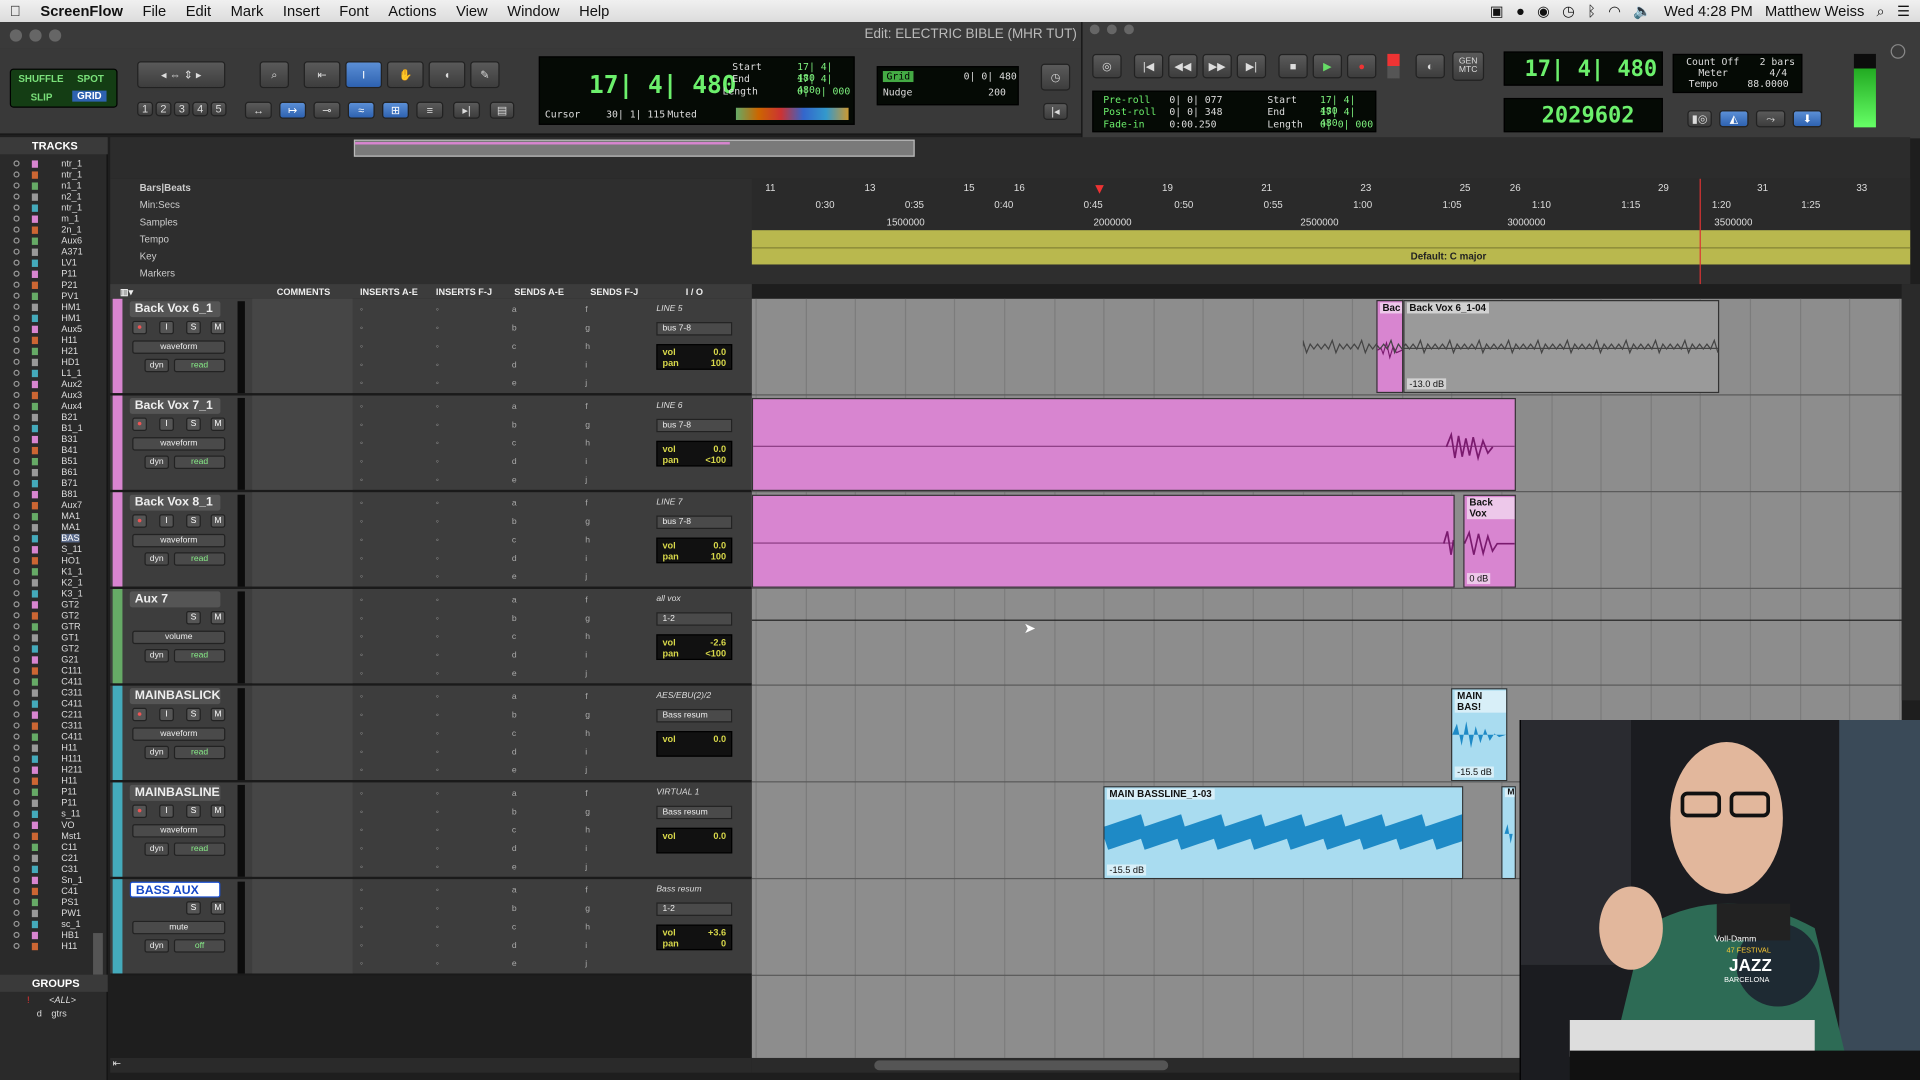 This screenshot has width=1920, height=1080. Describe the element at coordinates (154, 10) in the screenshot. I see `menu-file: File` at that location.